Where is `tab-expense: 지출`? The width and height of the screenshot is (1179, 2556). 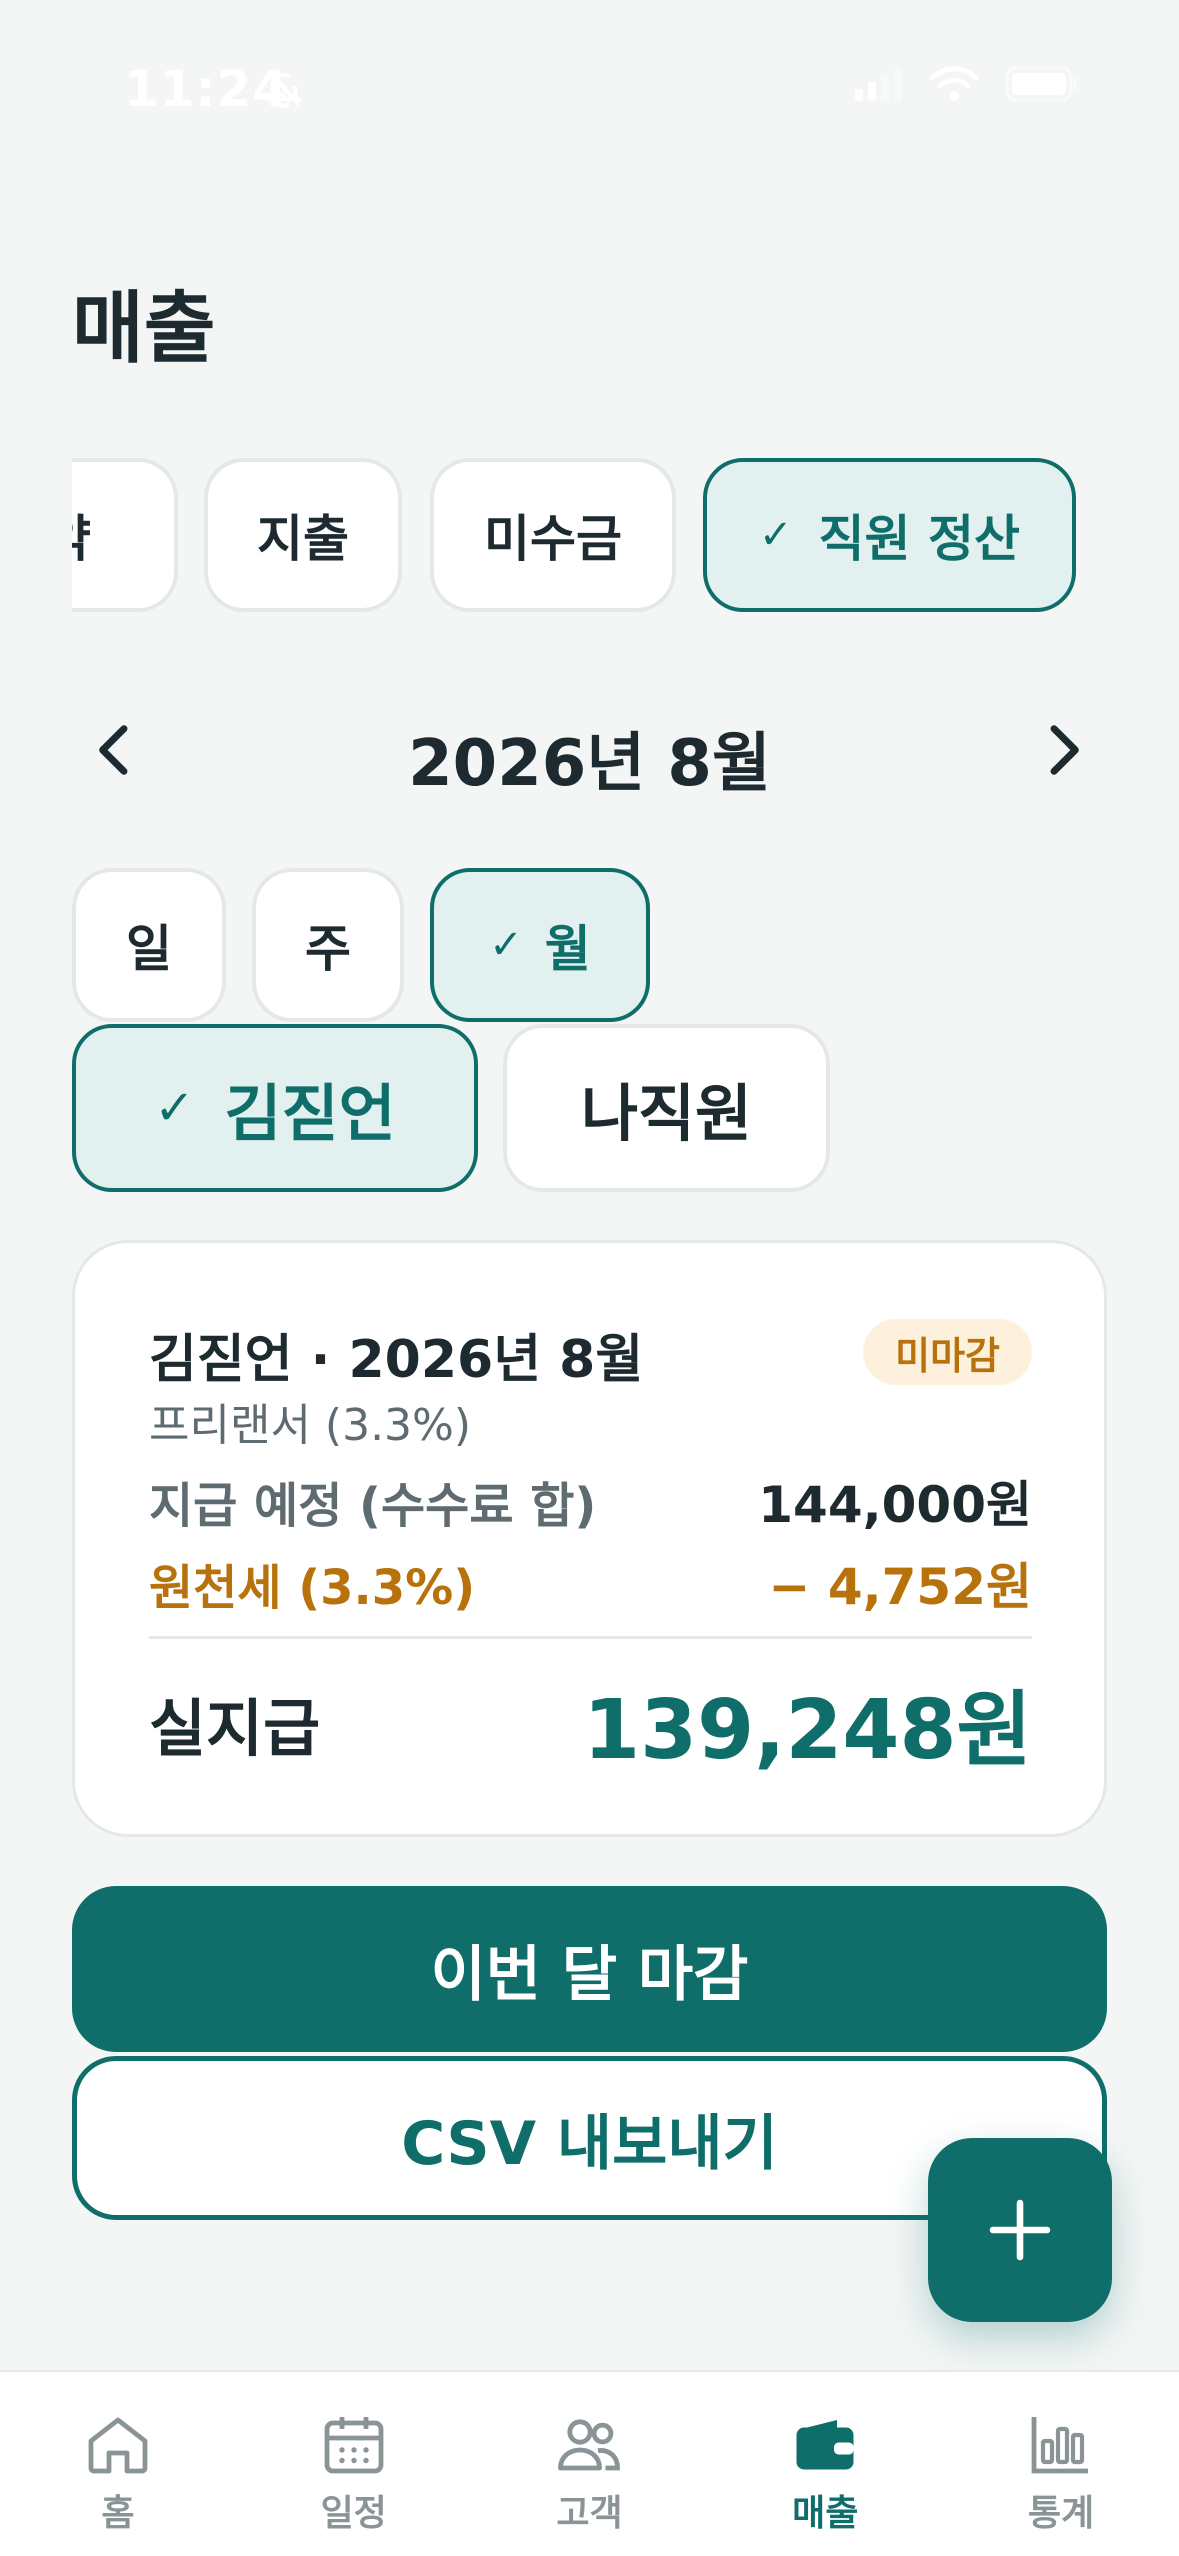 tab-expense: 지출 is located at coordinates (303, 535).